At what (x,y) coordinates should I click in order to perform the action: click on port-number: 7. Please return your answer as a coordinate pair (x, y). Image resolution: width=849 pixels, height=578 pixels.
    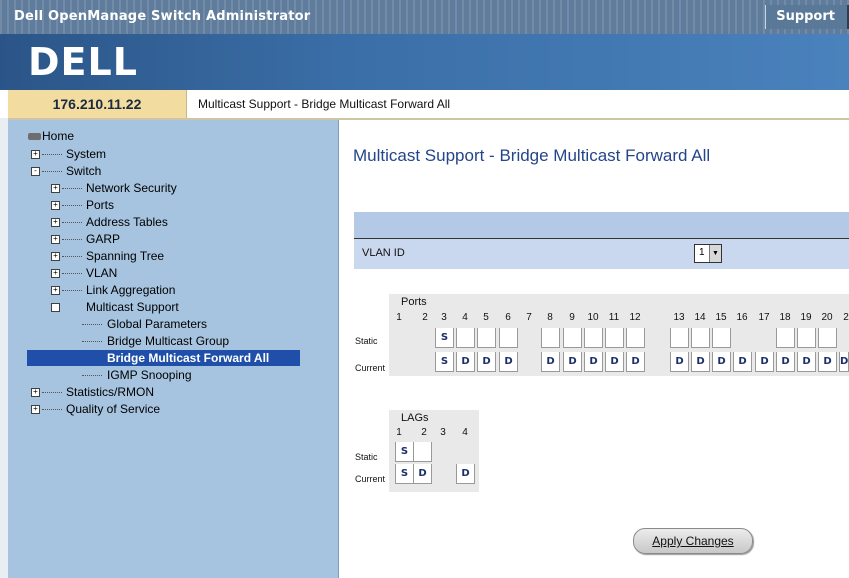
    Looking at the image, I should click on (529, 317).